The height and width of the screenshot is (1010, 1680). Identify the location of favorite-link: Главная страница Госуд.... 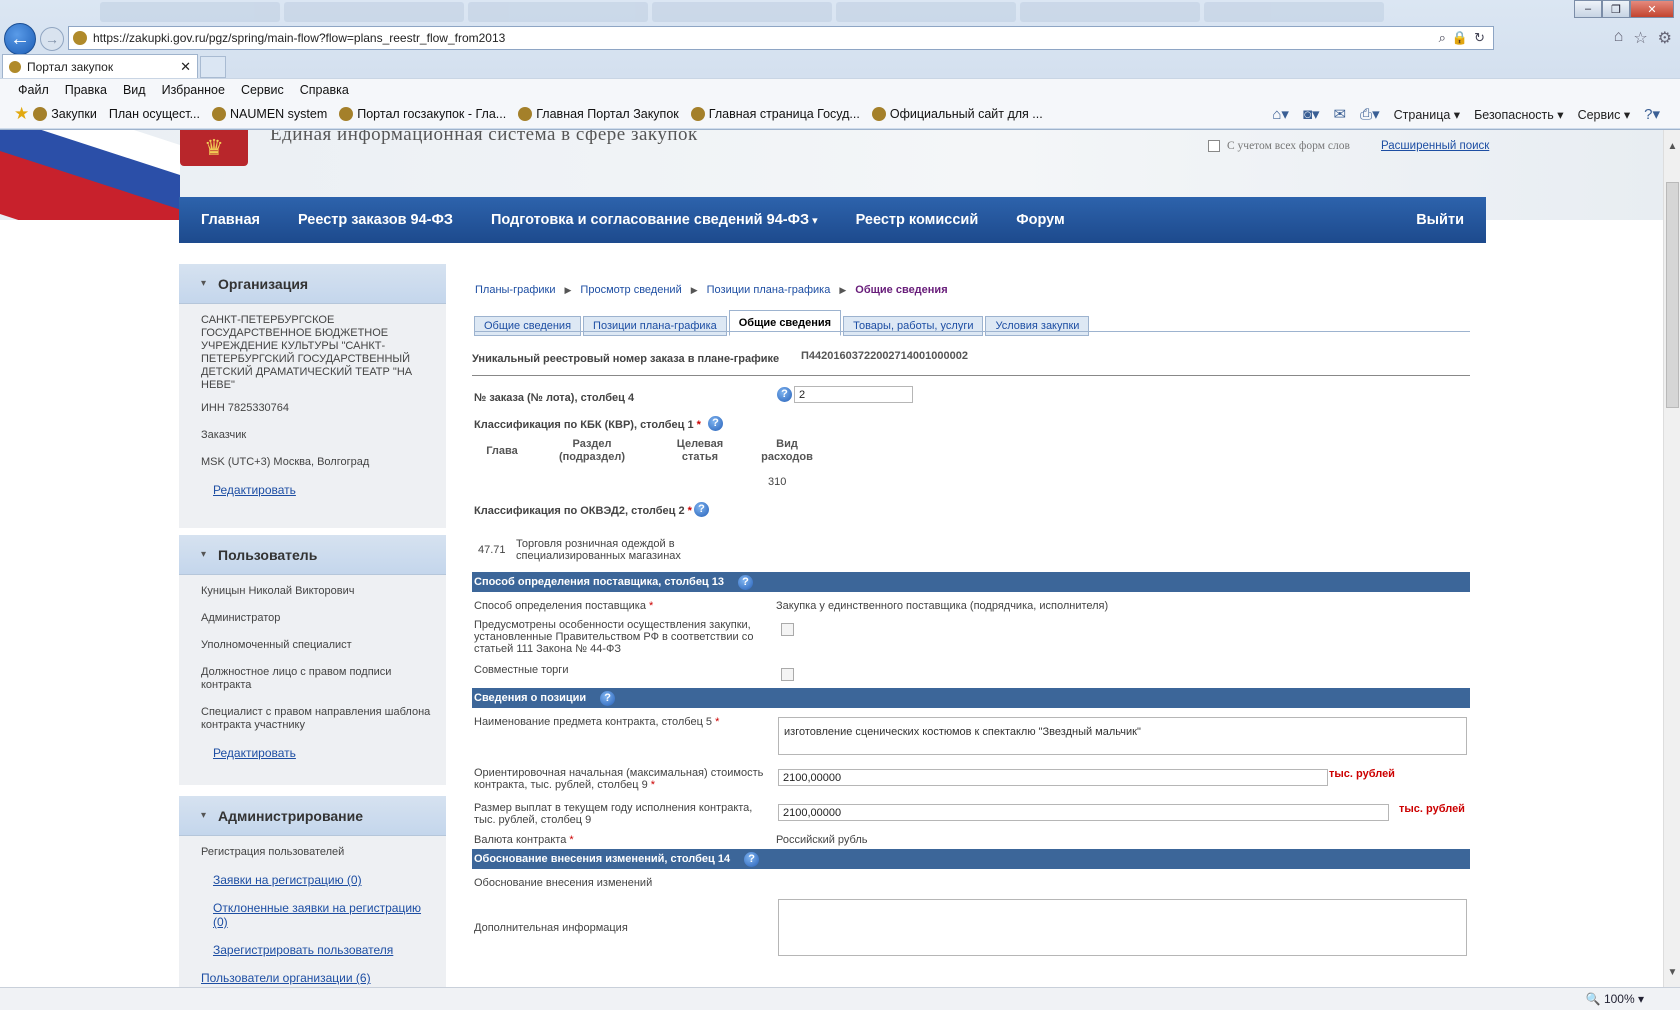
(775, 114).